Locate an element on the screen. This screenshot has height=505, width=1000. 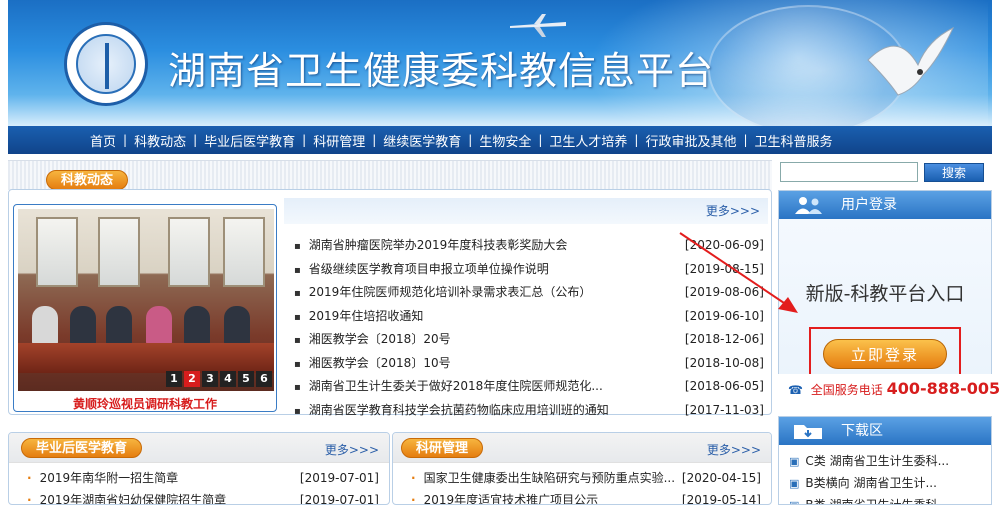
hotline-number: 400-888-0052 is located at coordinates (943, 388).